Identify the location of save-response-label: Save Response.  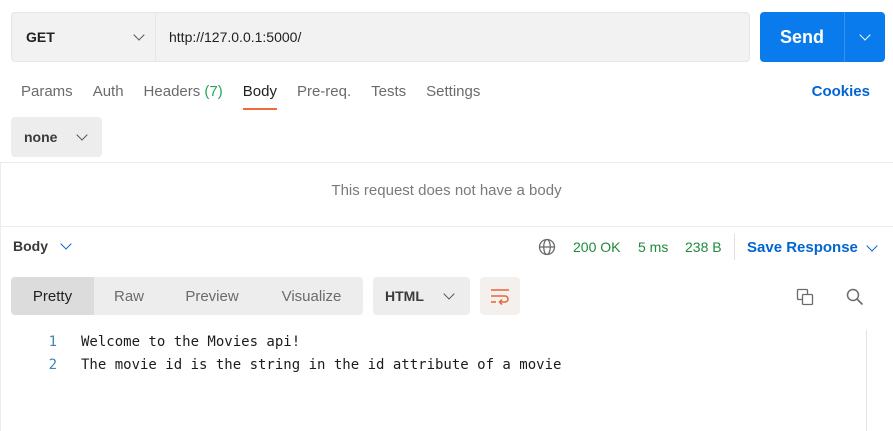
(802, 247).